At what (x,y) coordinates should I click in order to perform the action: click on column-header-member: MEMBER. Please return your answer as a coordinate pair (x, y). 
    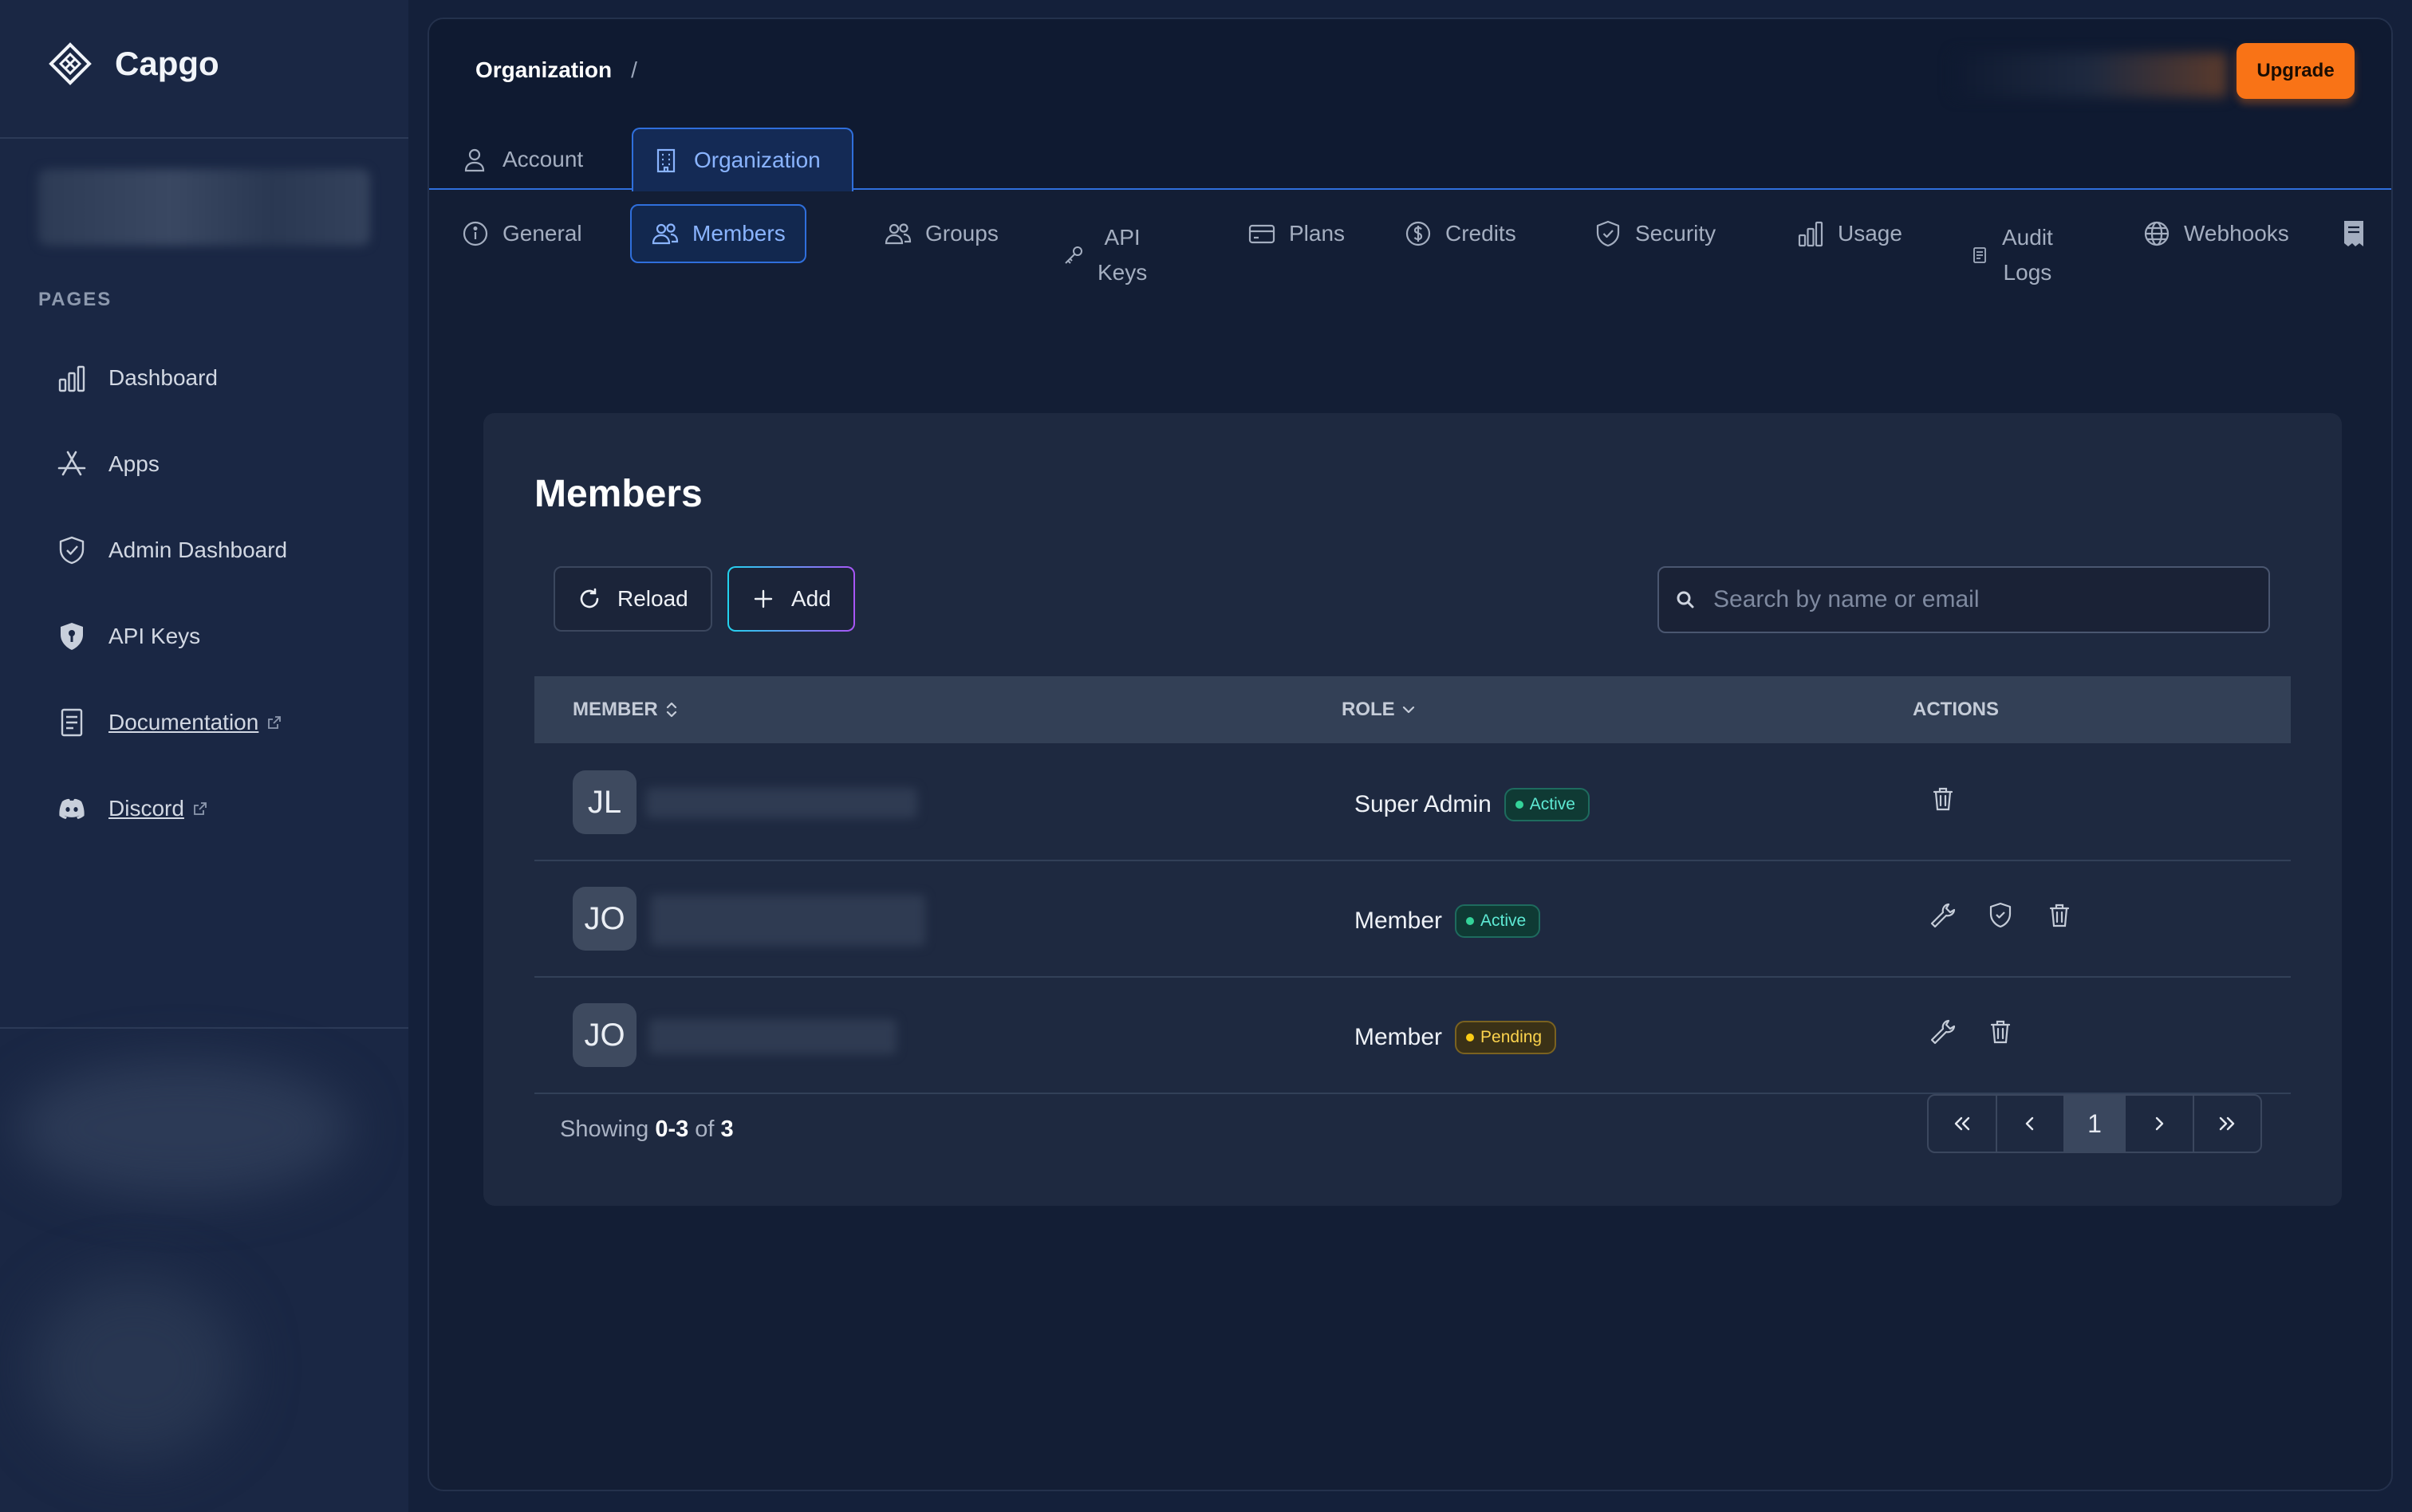
    Looking at the image, I should click on (627, 710).